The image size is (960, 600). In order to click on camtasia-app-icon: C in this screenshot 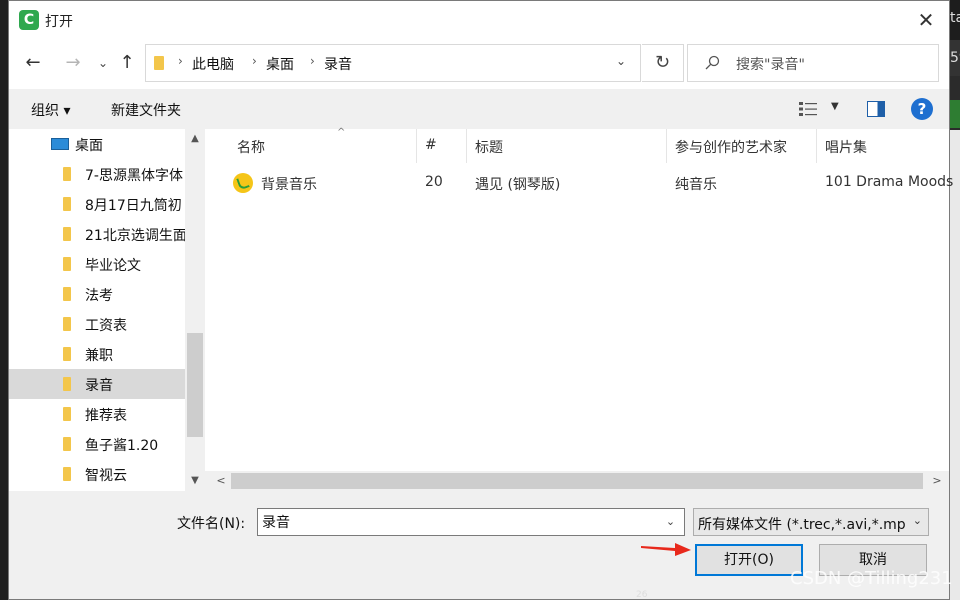, I will do `click(29, 20)`.